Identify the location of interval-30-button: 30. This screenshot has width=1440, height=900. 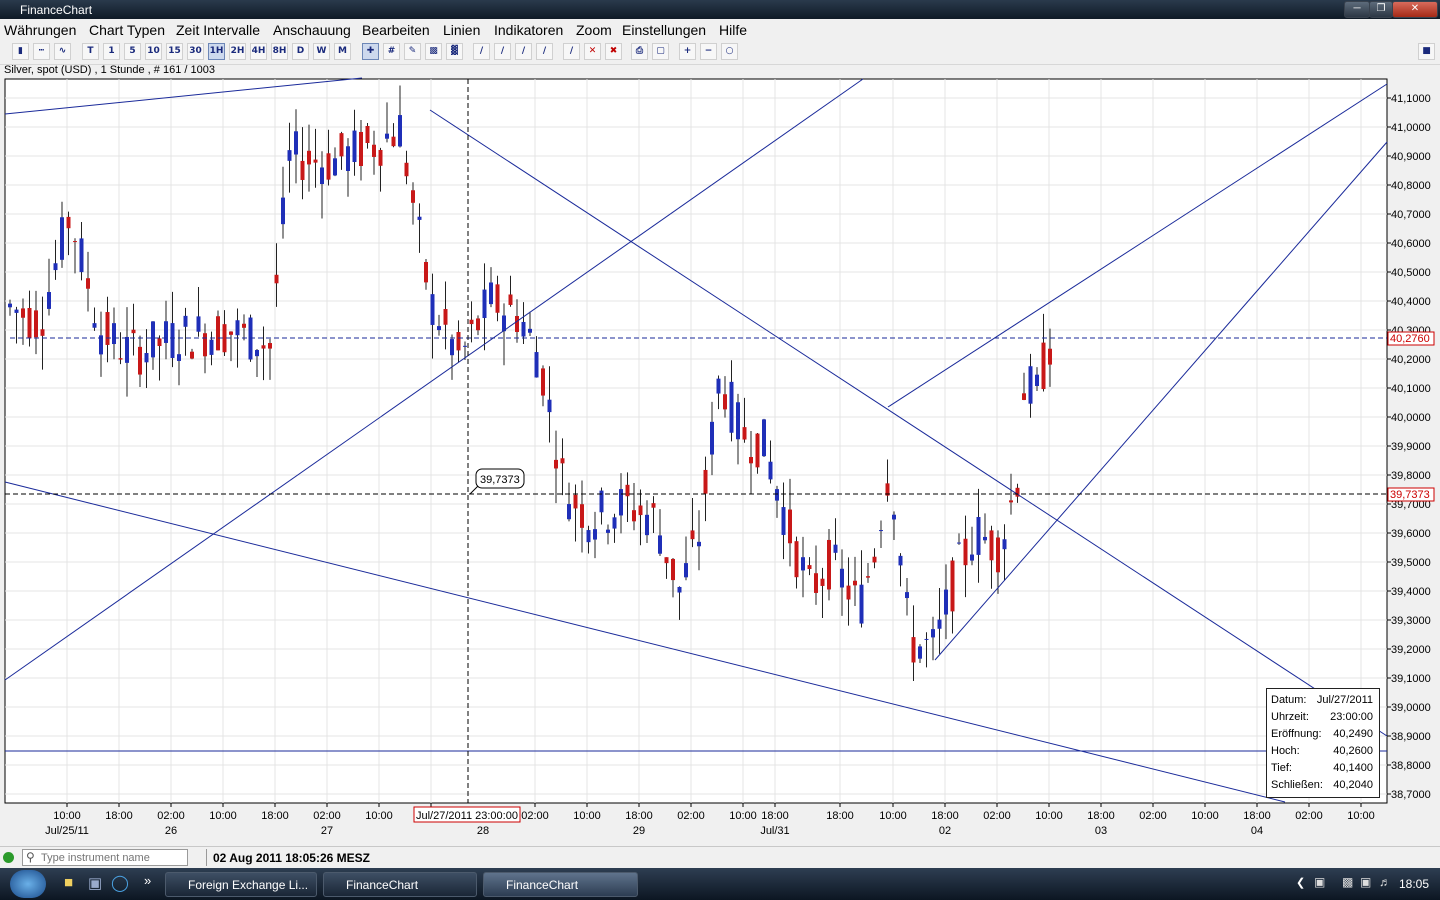
(195, 51).